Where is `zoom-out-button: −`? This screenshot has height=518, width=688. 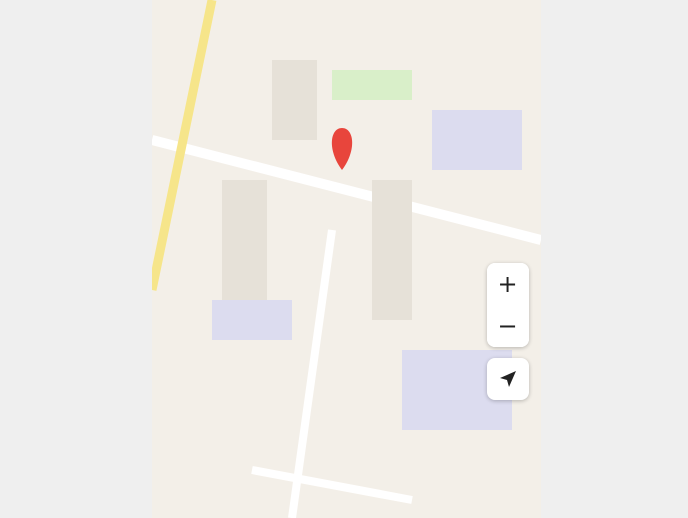
zoom-out-button: − is located at coordinates (507, 326).